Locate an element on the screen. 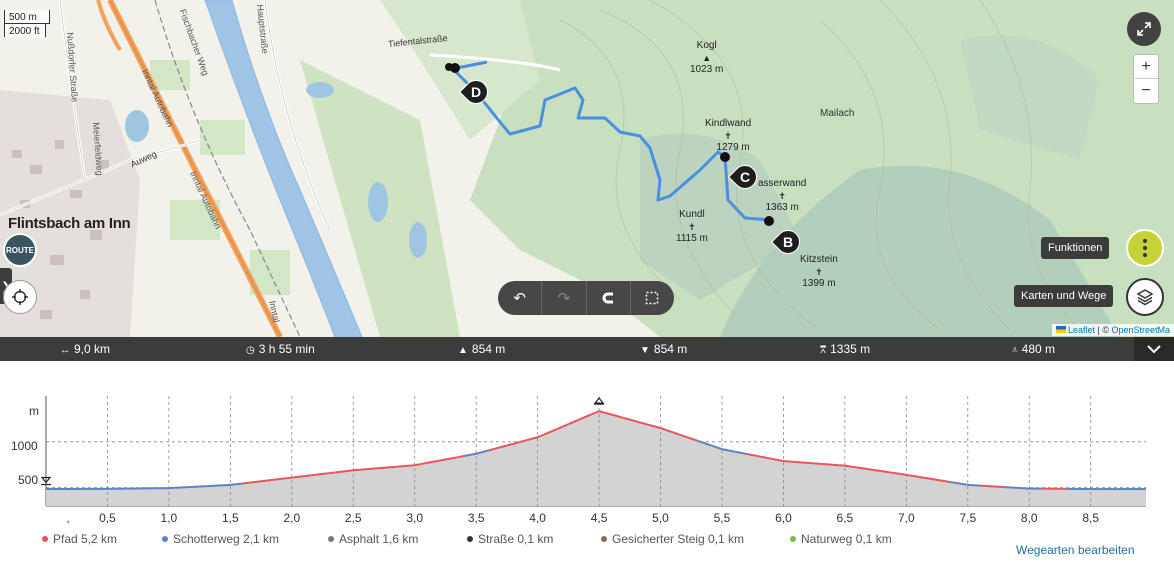  lowest-point-icon: ⩡ is located at coordinates (1015, 350).